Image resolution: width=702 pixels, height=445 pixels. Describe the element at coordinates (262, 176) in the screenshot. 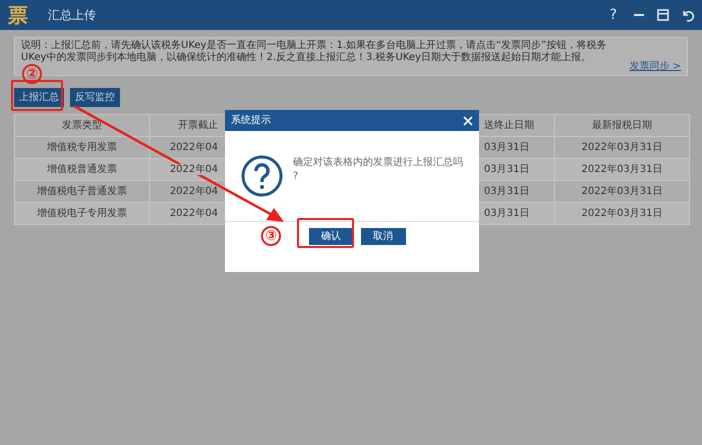

I see `question-icon` at that location.